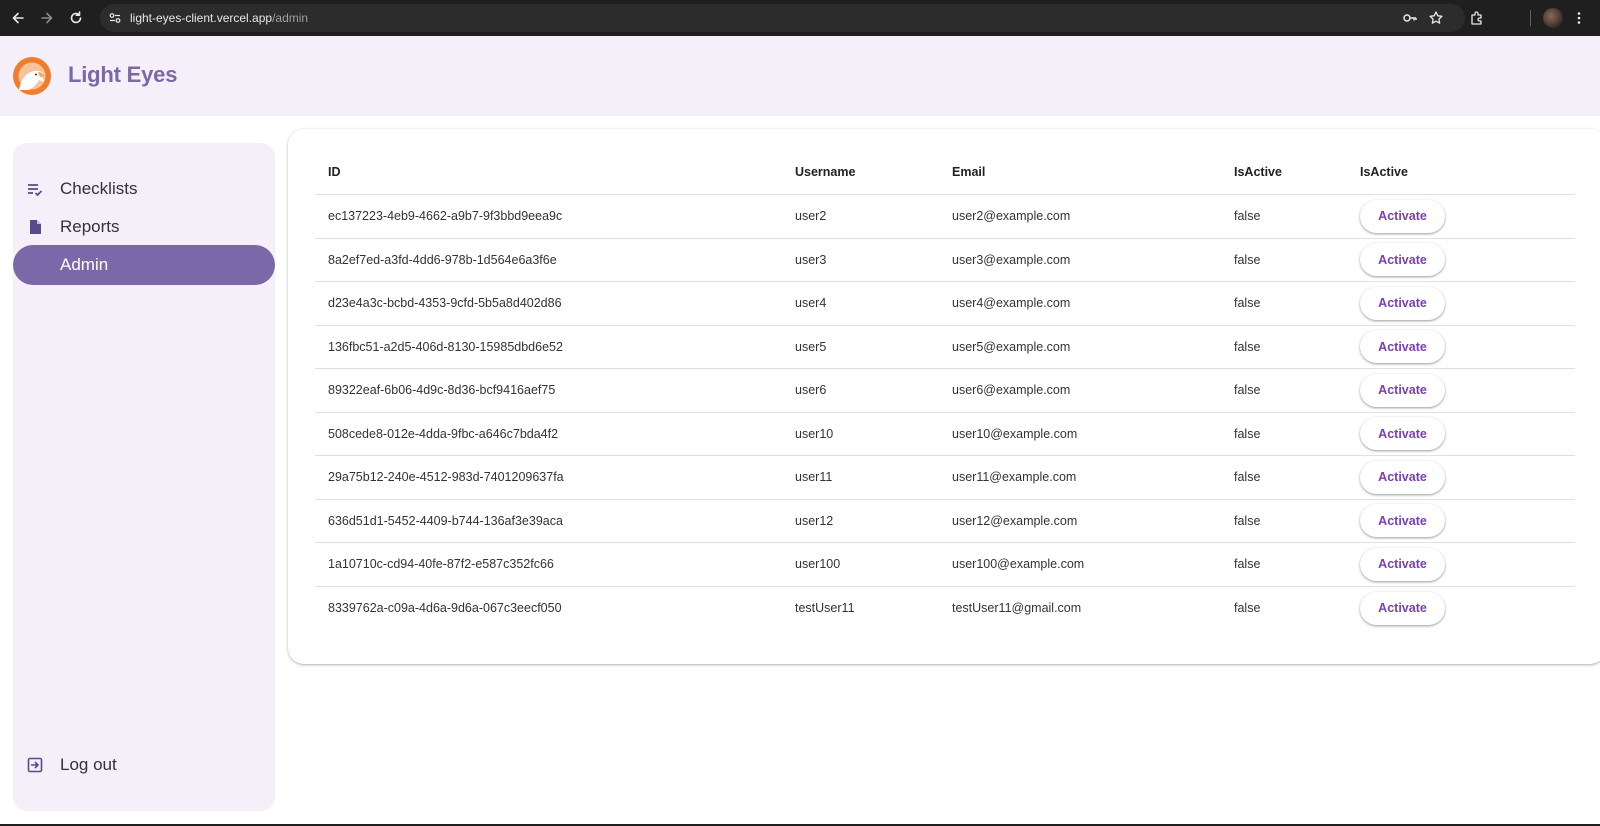 The height and width of the screenshot is (826, 1600). What do you see at coordinates (144, 265) in the screenshot?
I see `sidebar-item-admin: Admin` at bounding box center [144, 265].